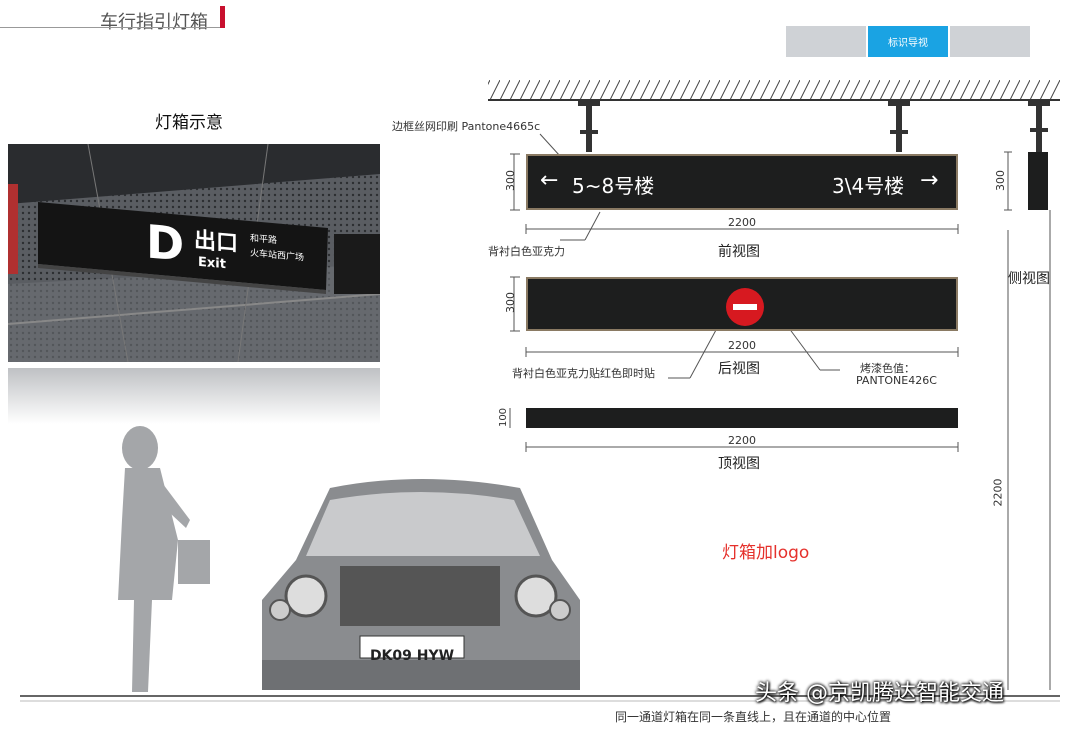 The width and height of the screenshot is (1080, 729). I want to click on back-view-label: 后视图, so click(739, 369).